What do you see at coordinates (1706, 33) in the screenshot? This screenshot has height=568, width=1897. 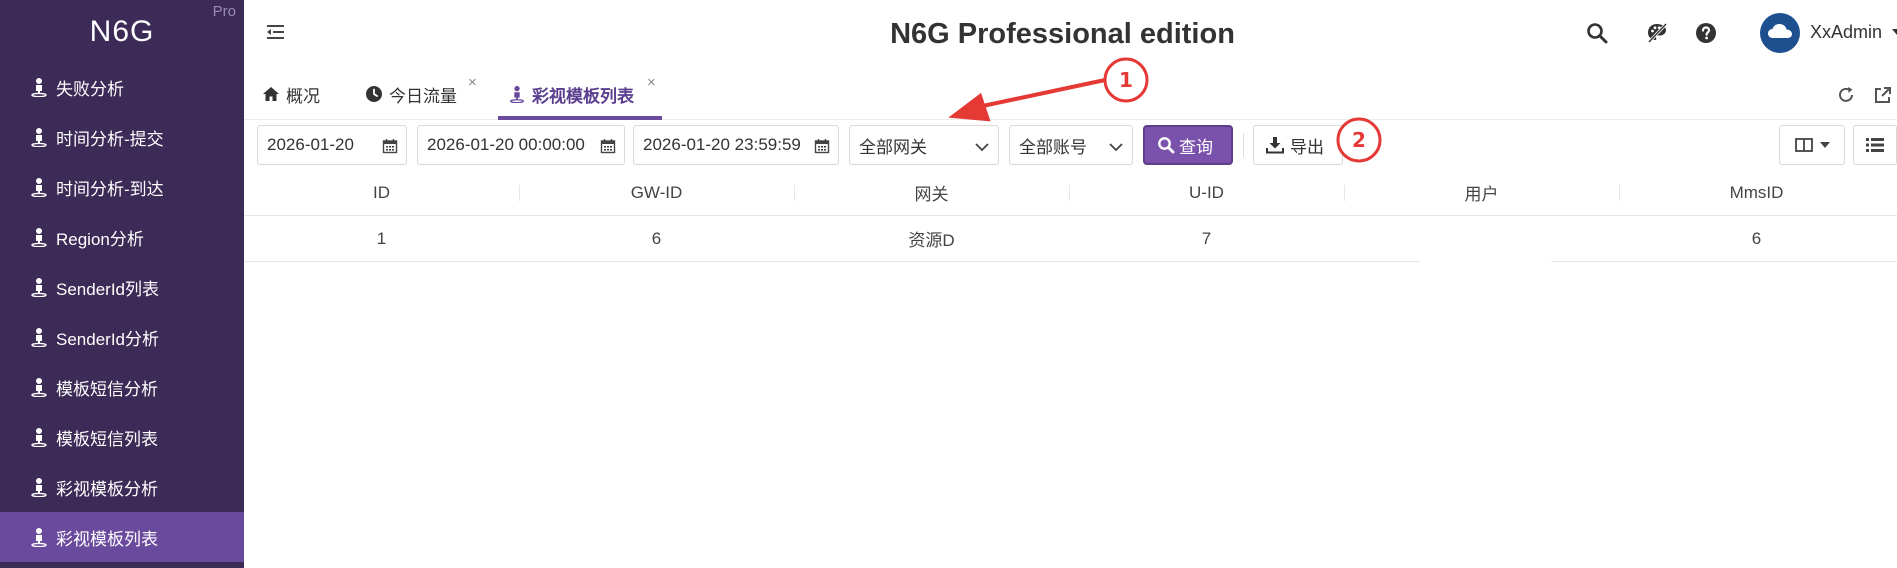 I see `help-icon` at bounding box center [1706, 33].